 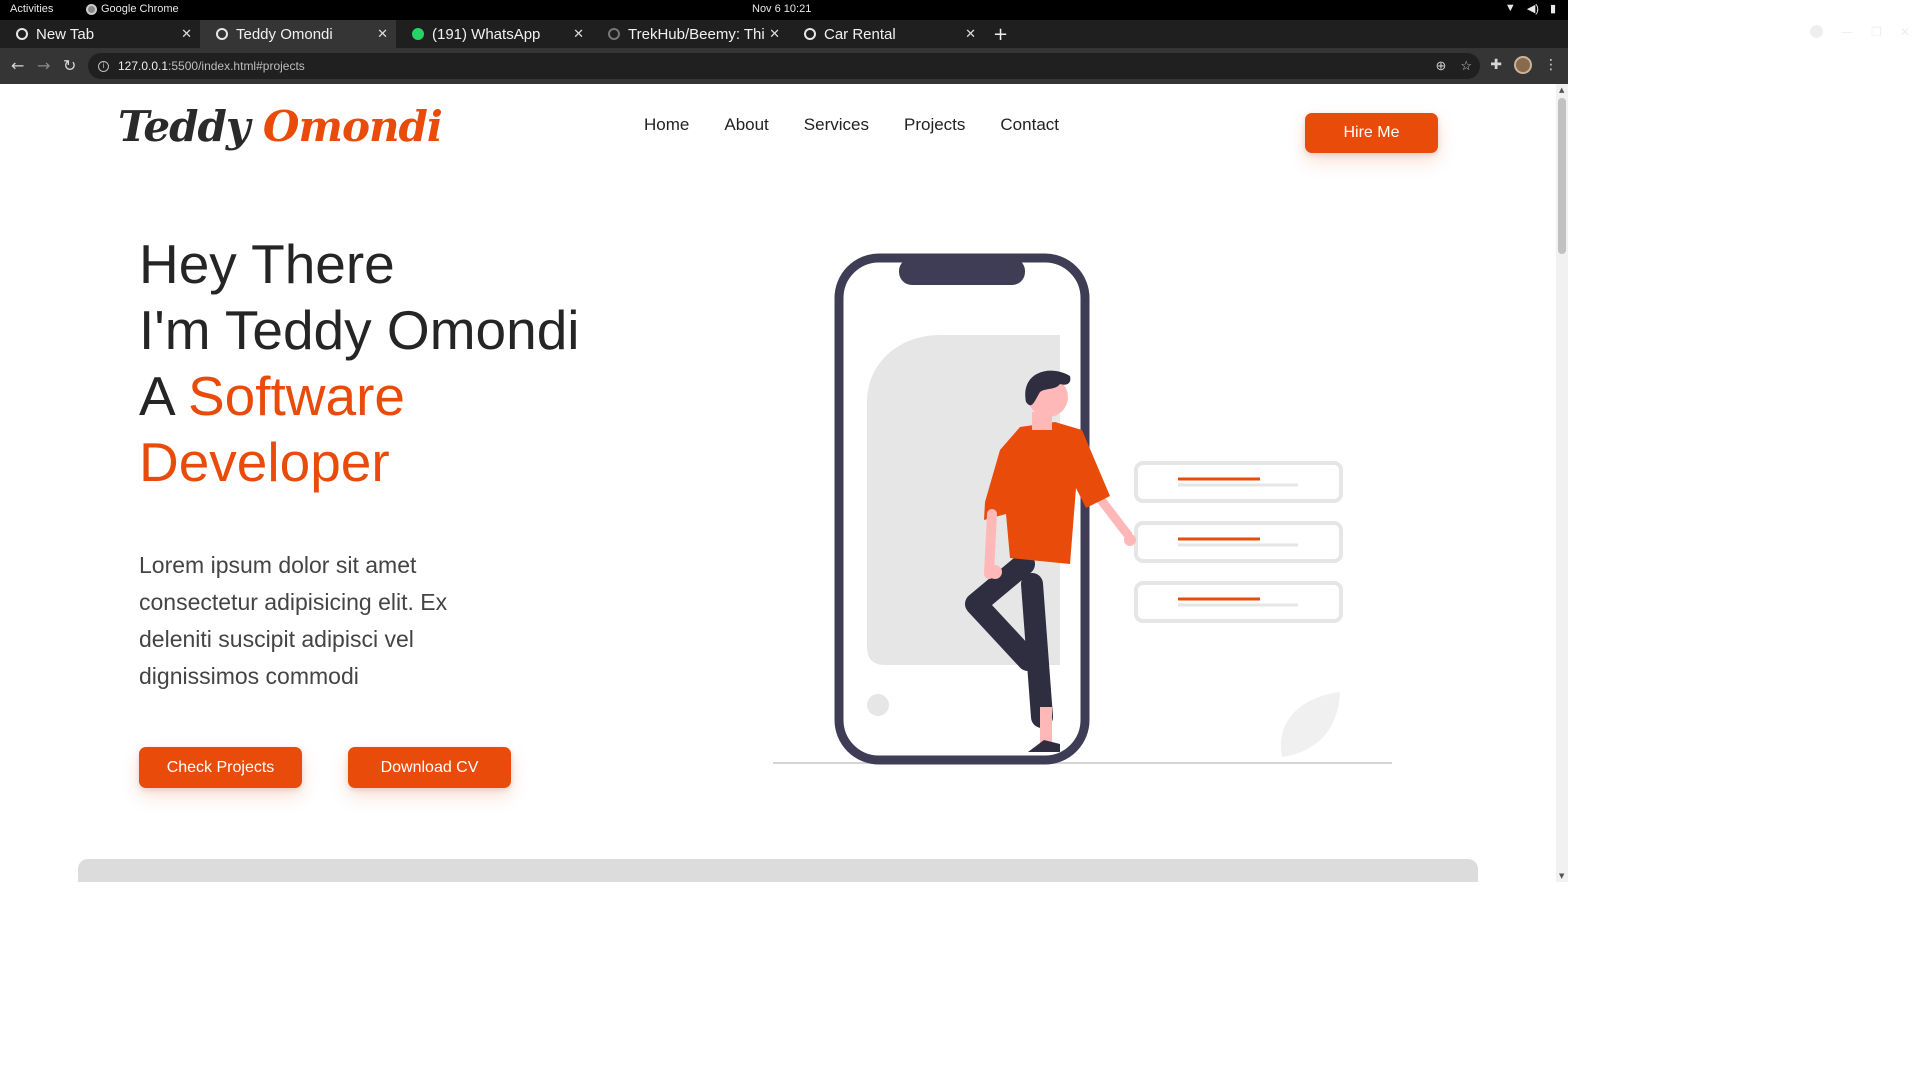 I want to click on tab-search-icon, so click(x=1817, y=31).